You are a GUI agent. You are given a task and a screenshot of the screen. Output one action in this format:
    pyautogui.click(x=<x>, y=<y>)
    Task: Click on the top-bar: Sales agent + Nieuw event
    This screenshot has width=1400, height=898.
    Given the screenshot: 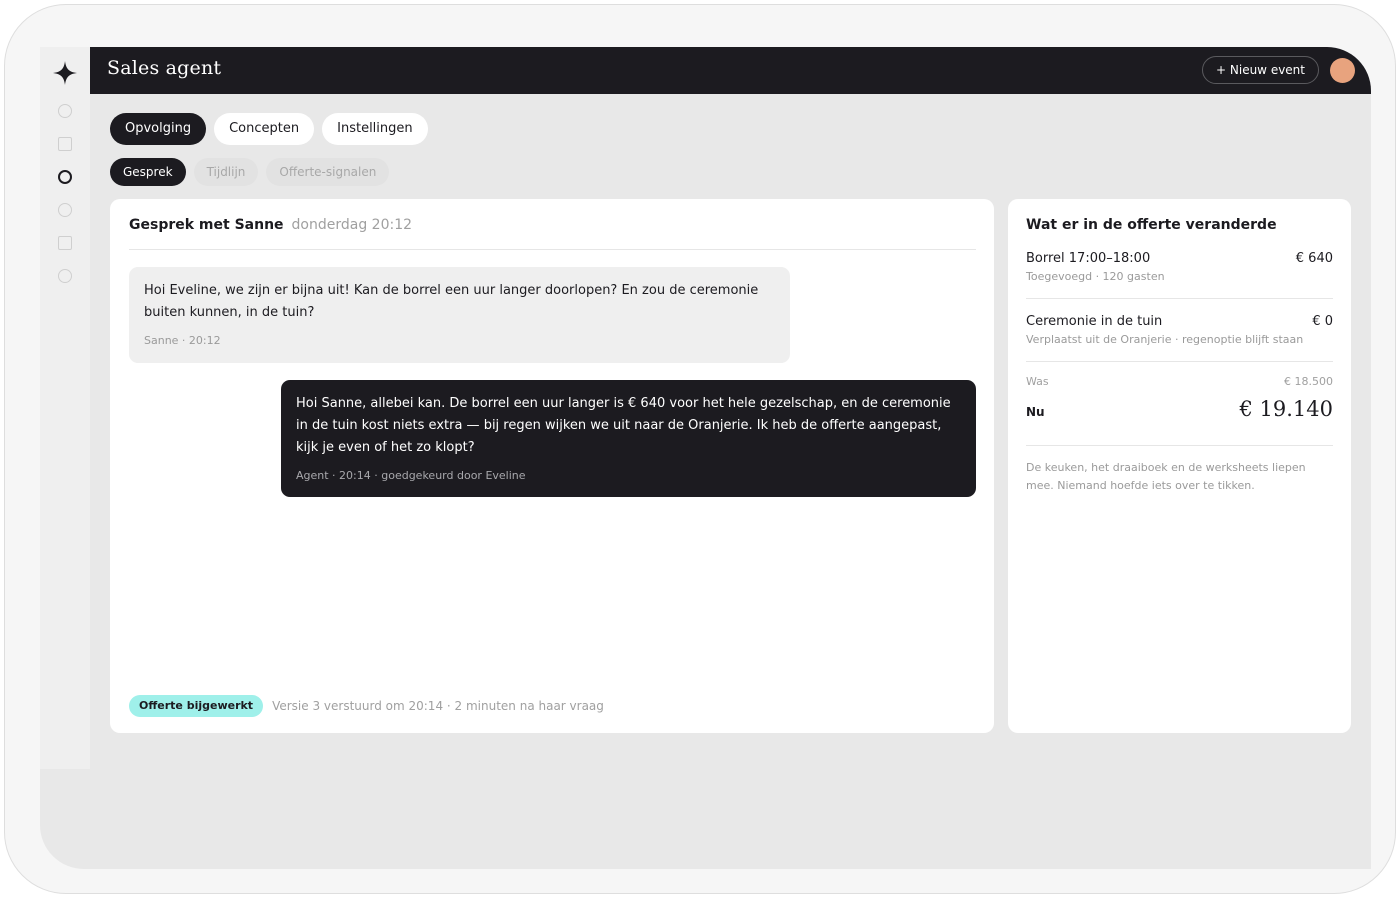 What is the action you would take?
    pyautogui.click(x=730, y=70)
    